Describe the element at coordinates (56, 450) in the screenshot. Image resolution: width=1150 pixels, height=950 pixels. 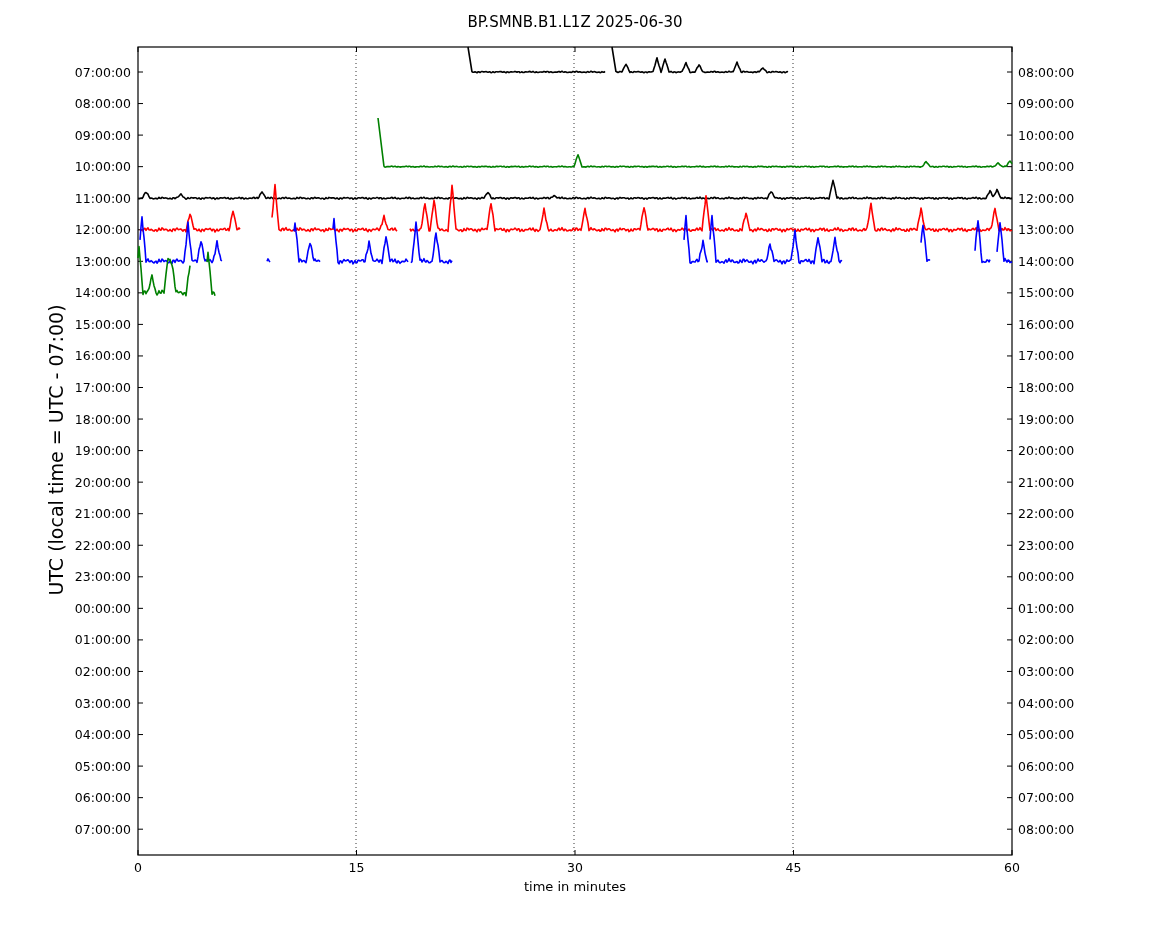
I see `y-axis-label: UTC (local time = UTC - 07:00)` at that location.